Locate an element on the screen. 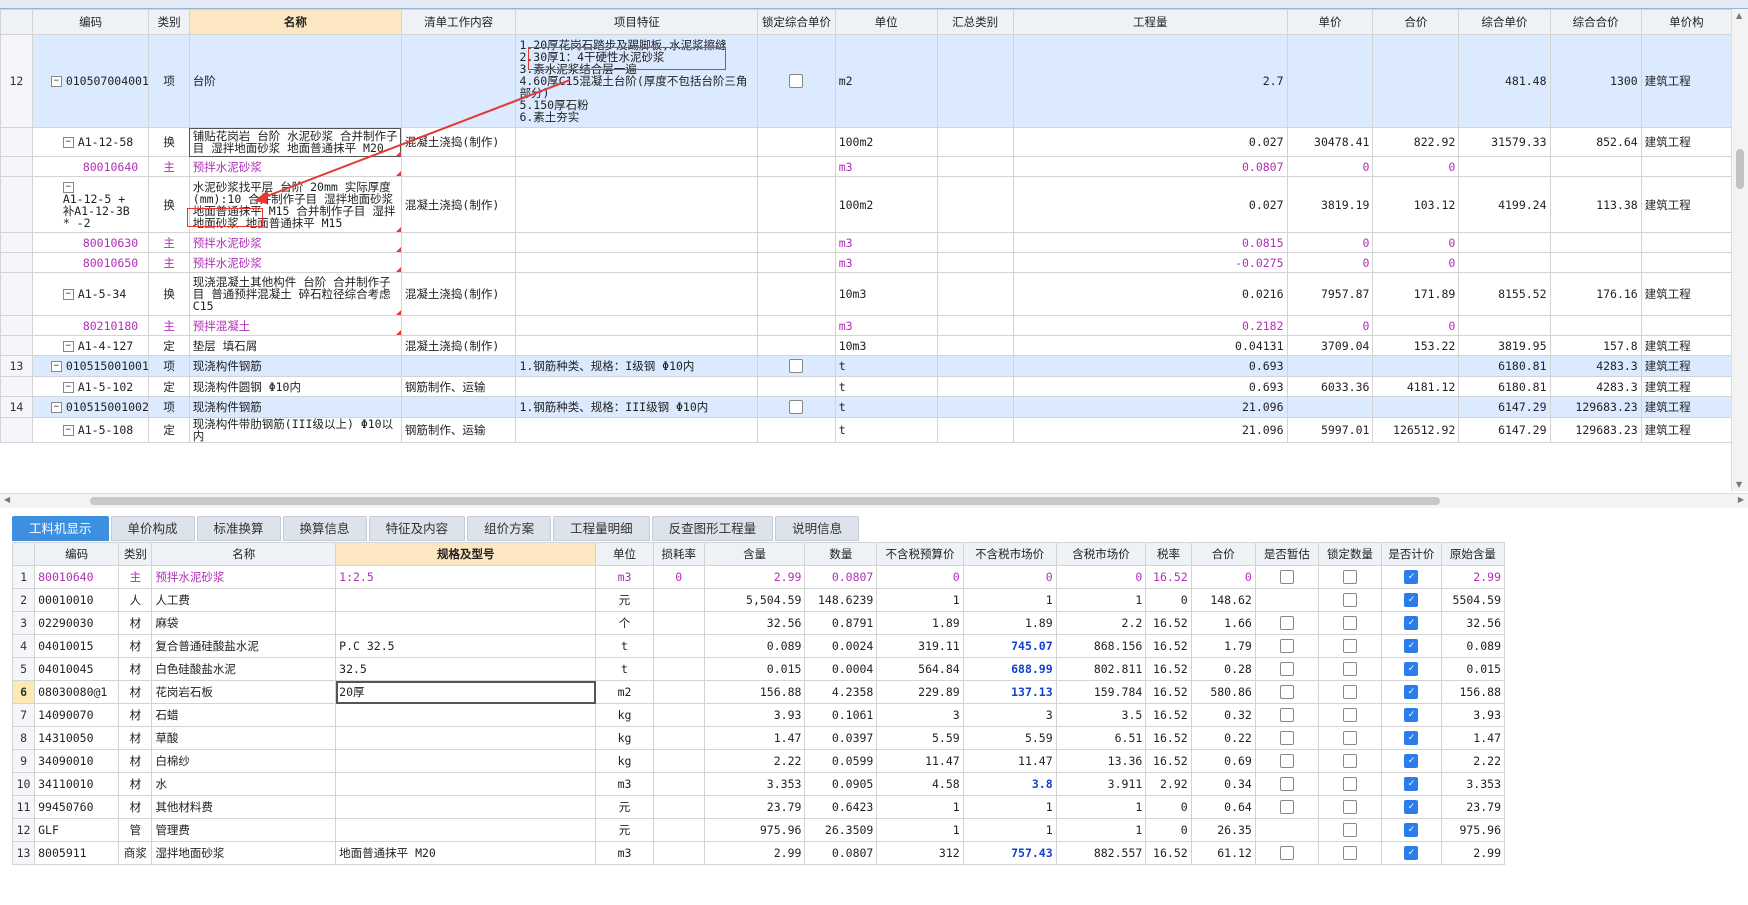 The image size is (1748, 905). tab-6: 工程量明细 is located at coordinates (601, 528).